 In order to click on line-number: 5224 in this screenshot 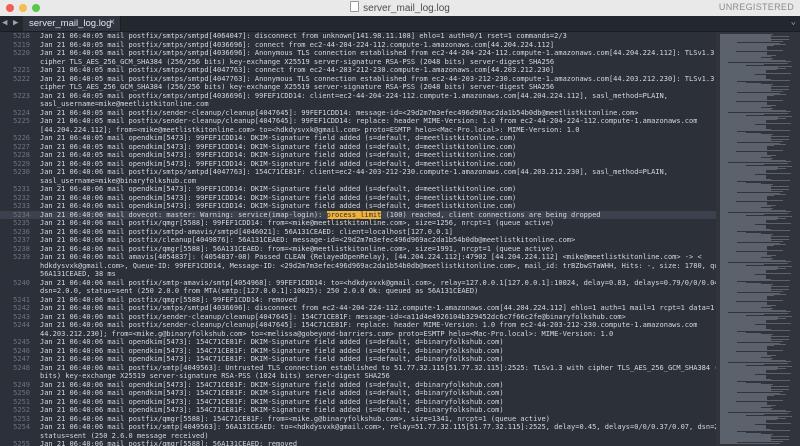, I will do `click(21, 112)`.